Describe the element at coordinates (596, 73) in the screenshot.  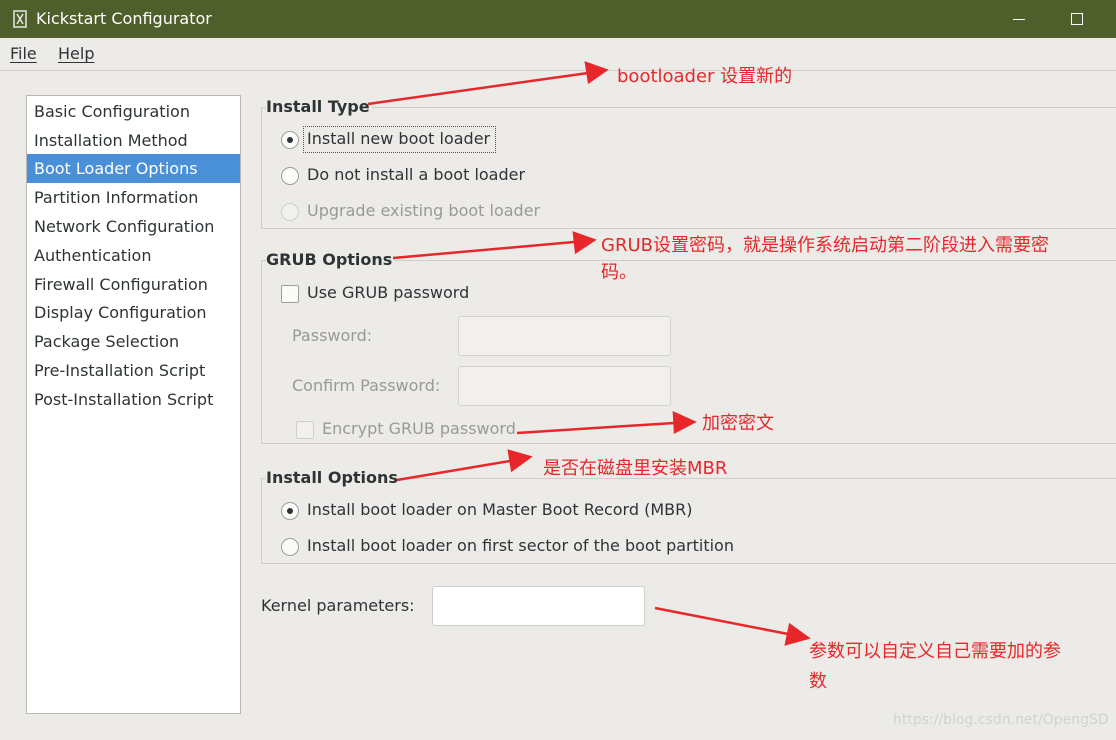
I see `arrowhead-bootloader` at that location.